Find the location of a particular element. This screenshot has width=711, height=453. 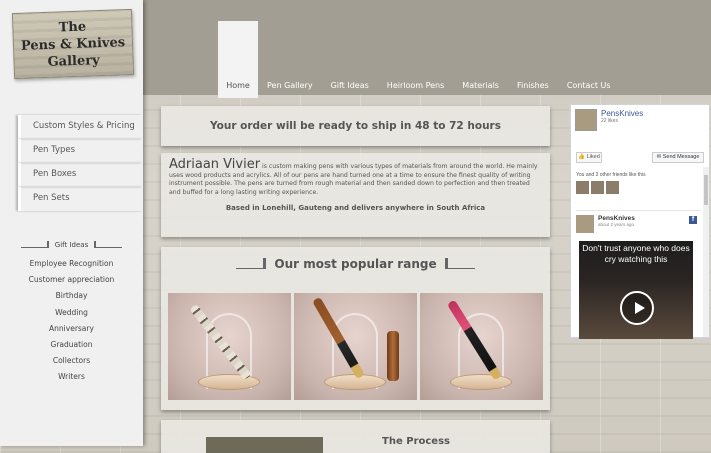

popular-range-heading: Our most popular range is located at coordinates (355, 264).